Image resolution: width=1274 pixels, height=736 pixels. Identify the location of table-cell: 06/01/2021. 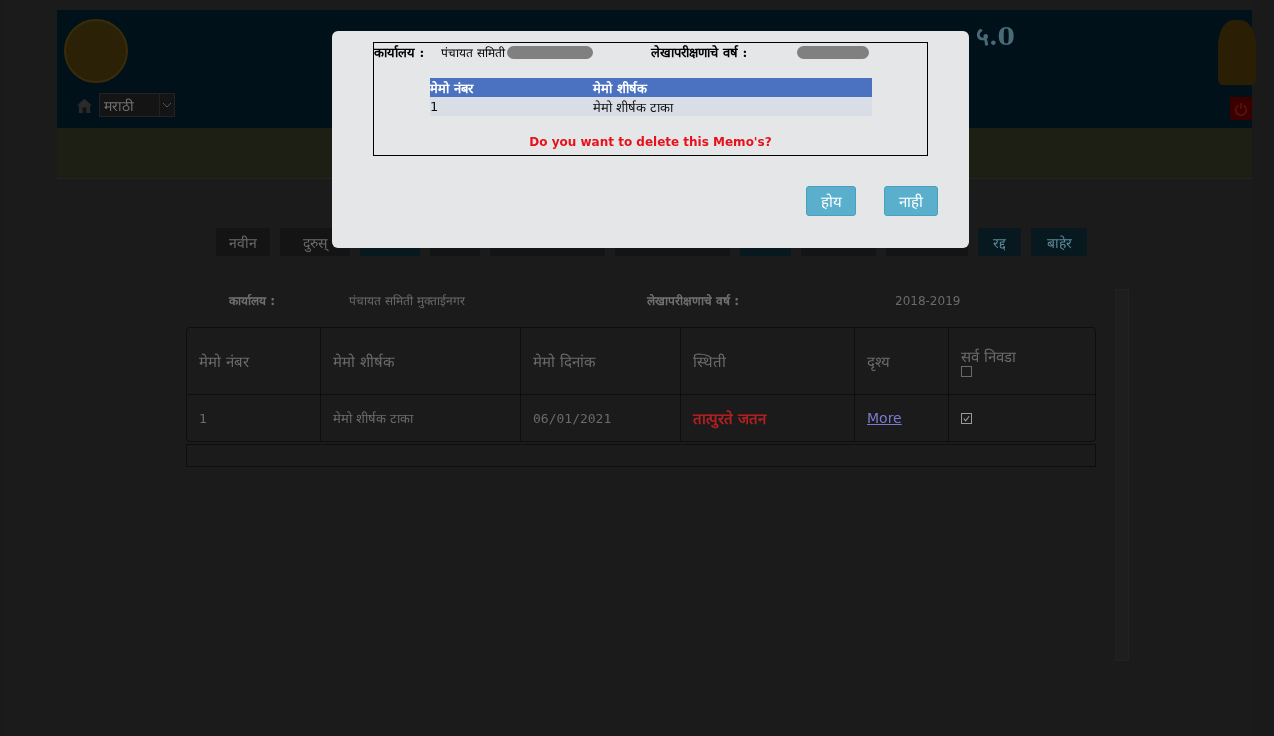
(572, 418).